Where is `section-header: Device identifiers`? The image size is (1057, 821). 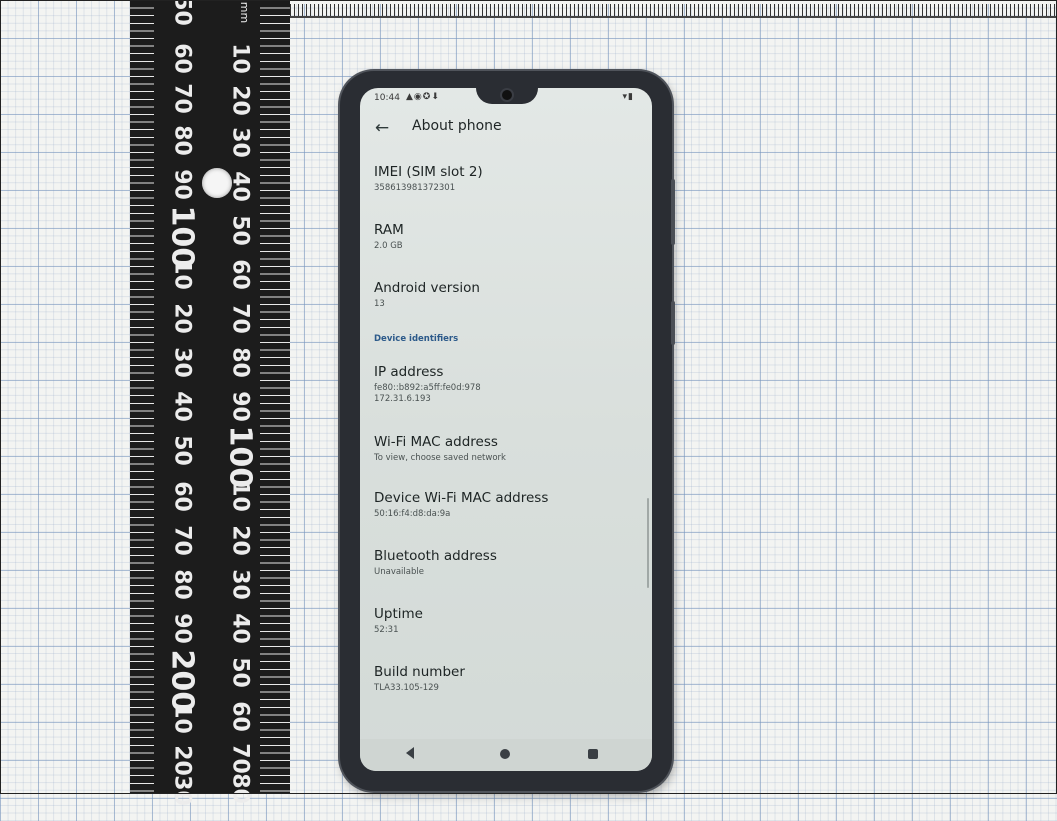 section-header: Device identifiers is located at coordinates (416, 339).